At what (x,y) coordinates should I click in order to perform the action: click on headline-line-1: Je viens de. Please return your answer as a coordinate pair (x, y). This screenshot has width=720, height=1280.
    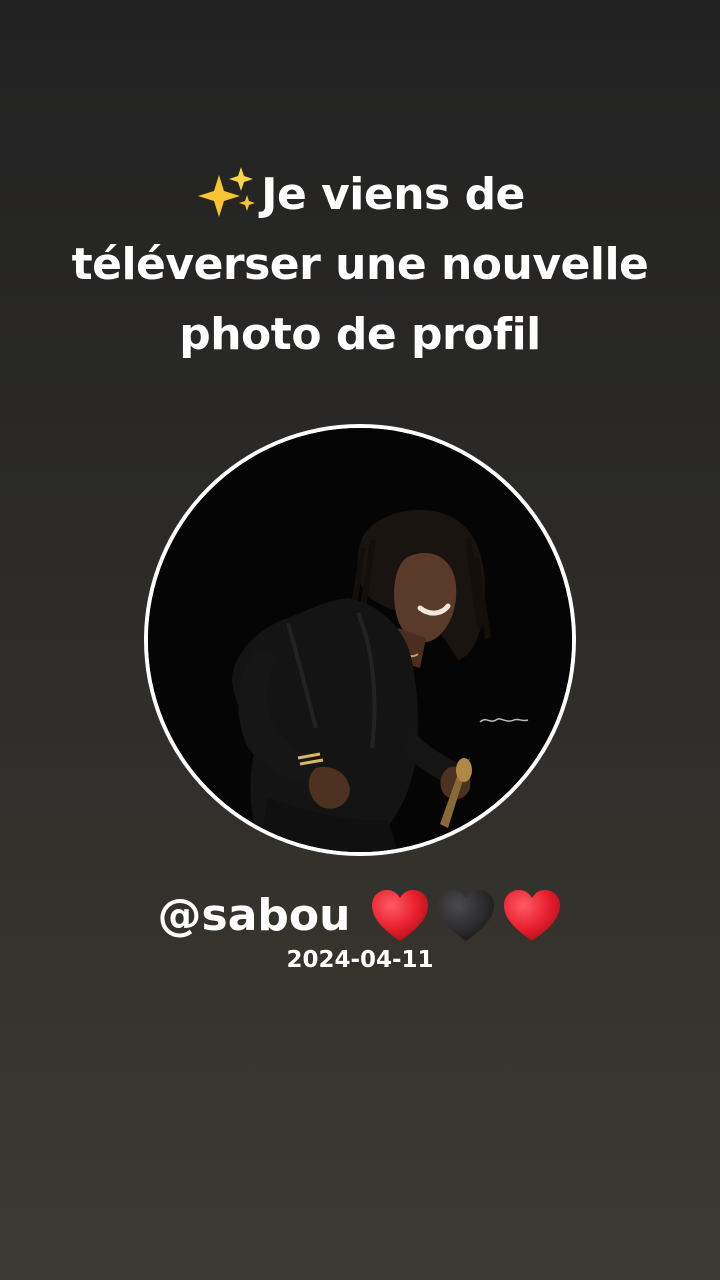
    Looking at the image, I should click on (360, 195).